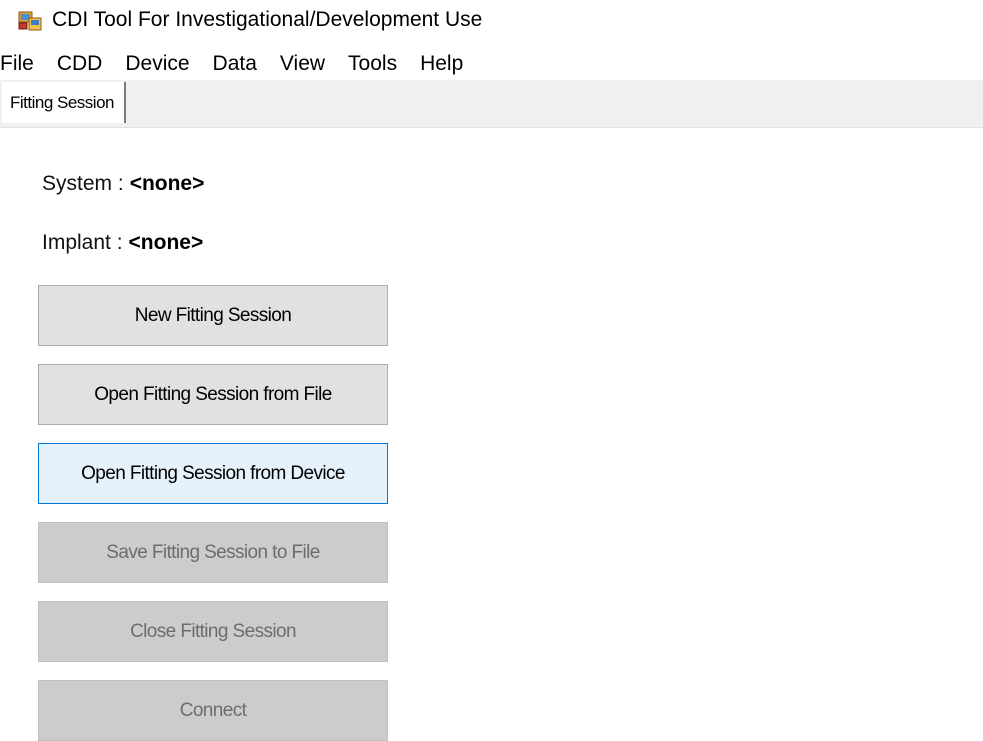  I want to click on system-label: System :, so click(83, 183).